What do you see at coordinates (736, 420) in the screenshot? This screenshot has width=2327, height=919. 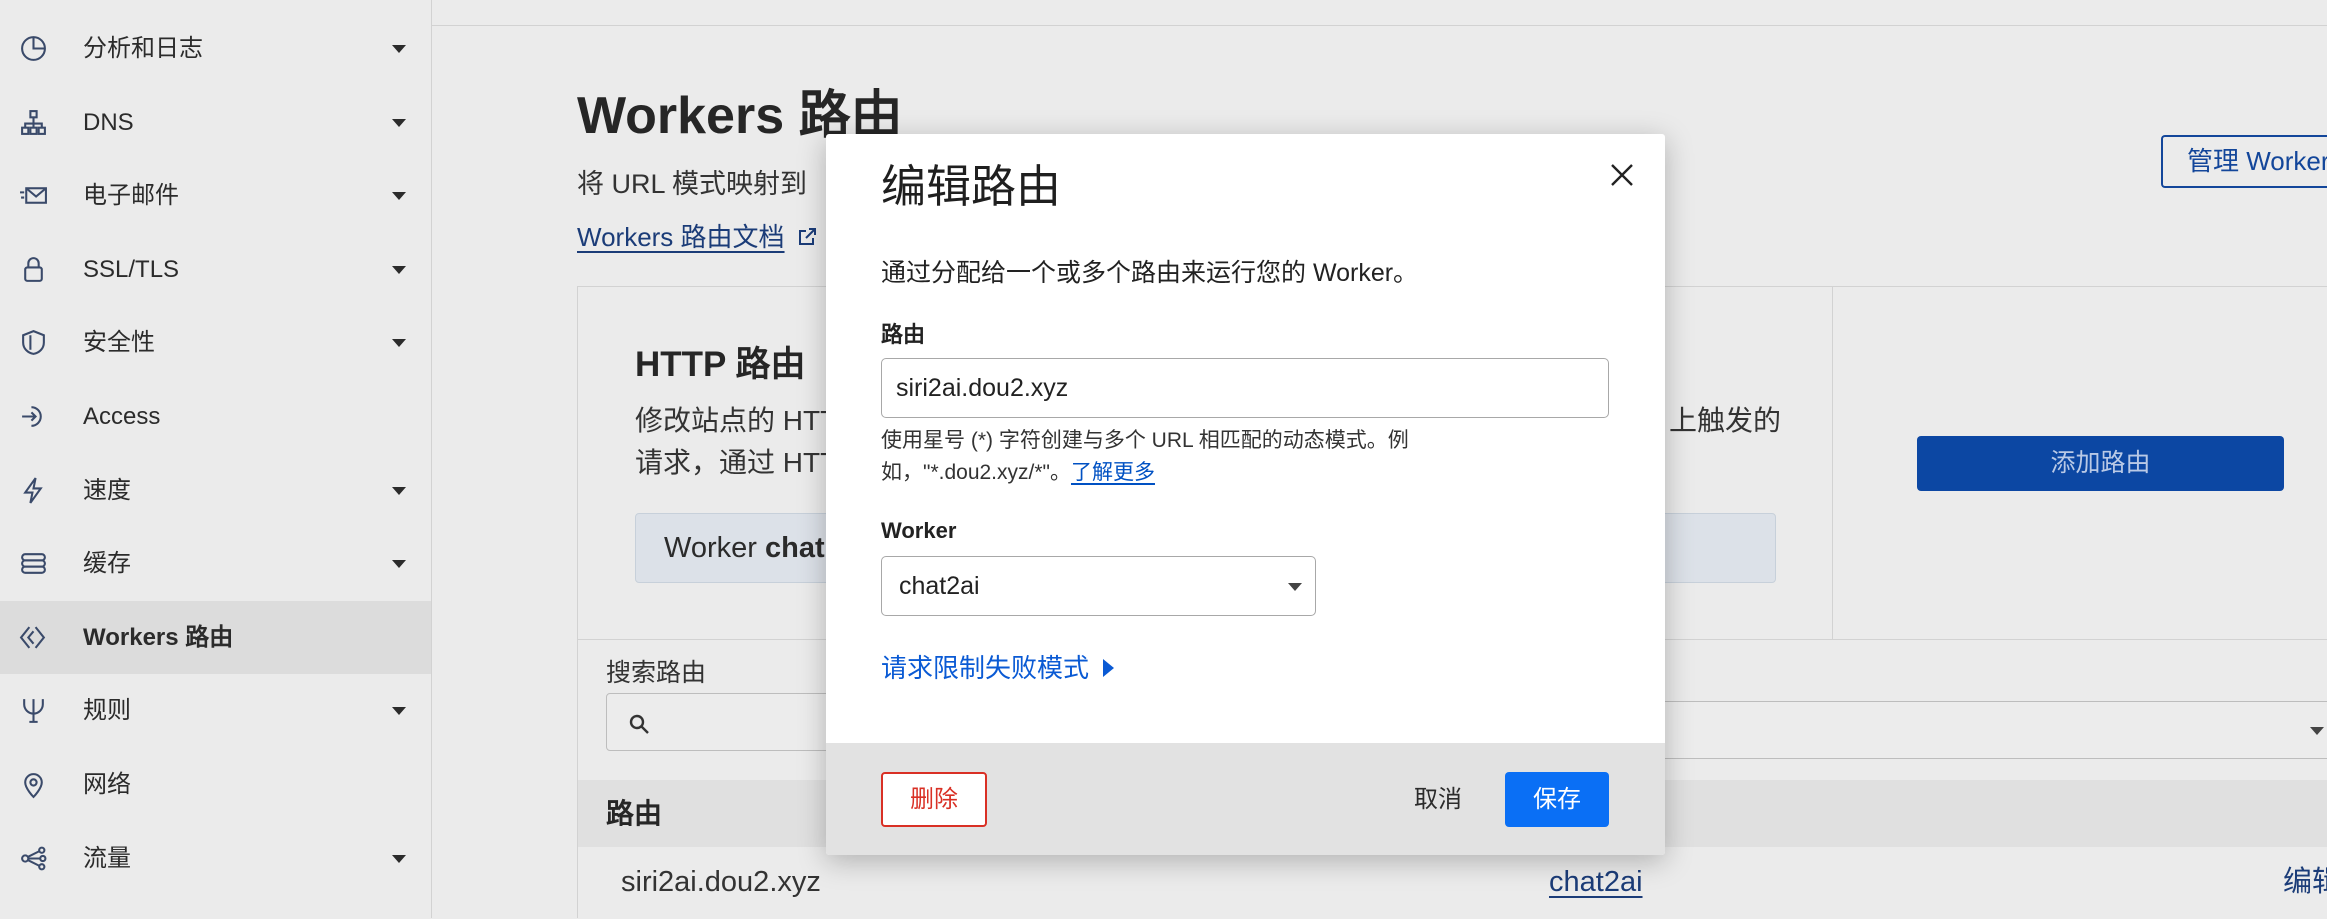 I see `http-routes-desc-line1: 修改站点的 HTT` at bounding box center [736, 420].